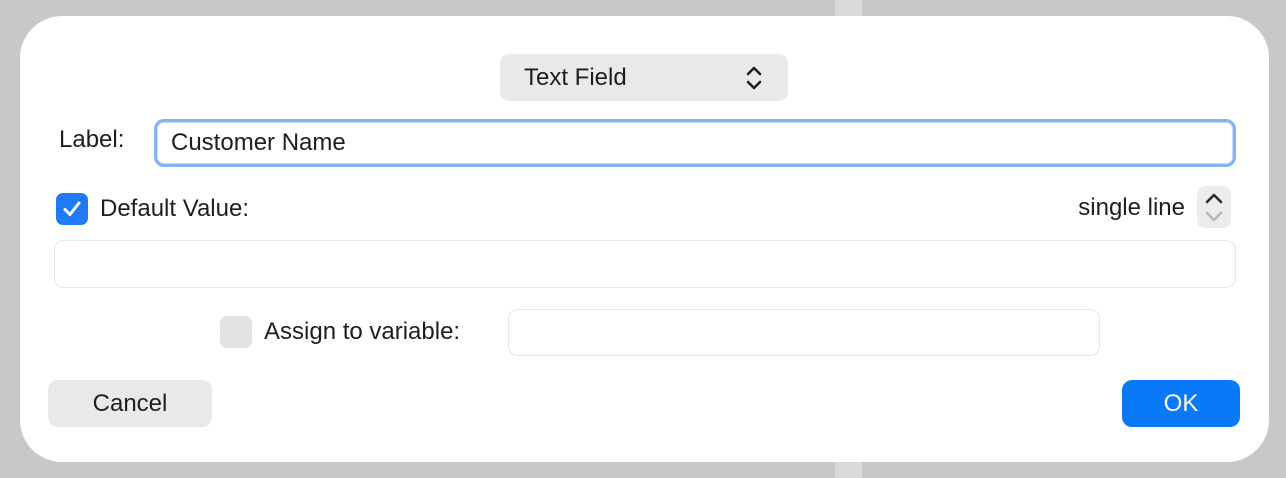 The height and width of the screenshot is (478, 1286). What do you see at coordinates (92, 139) in the screenshot?
I see `label-field-label: Label:` at bounding box center [92, 139].